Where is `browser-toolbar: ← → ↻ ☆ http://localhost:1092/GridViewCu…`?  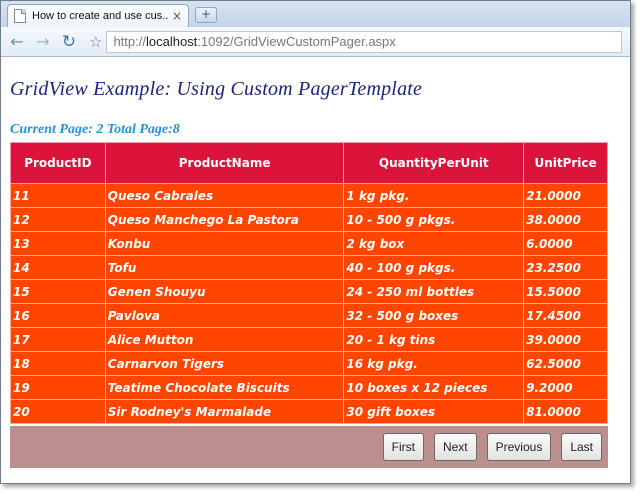
browser-toolbar: ← → ↻ ☆ http://localhost:1092/GridViewCu… is located at coordinates (315, 42).